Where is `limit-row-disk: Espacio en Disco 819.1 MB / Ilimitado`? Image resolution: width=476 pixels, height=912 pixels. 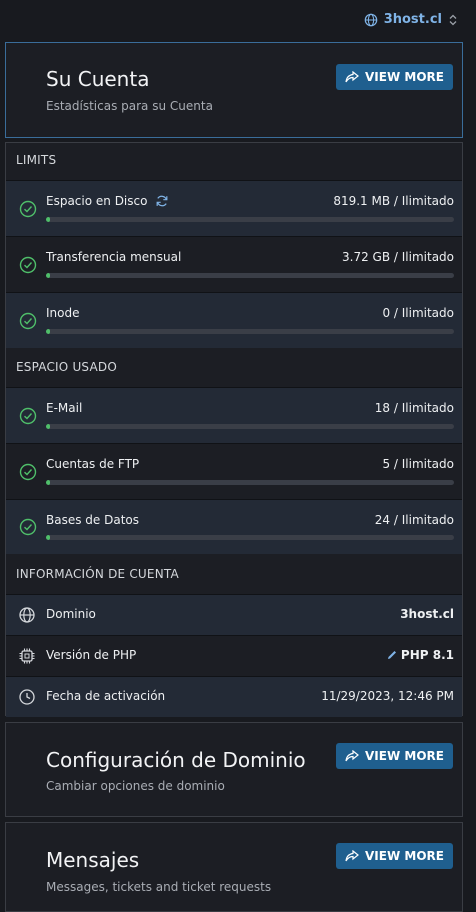
limit-row-disk: Espacio en Disco 819.1 MB / Ilimitado is located at coordinates (234, 208).